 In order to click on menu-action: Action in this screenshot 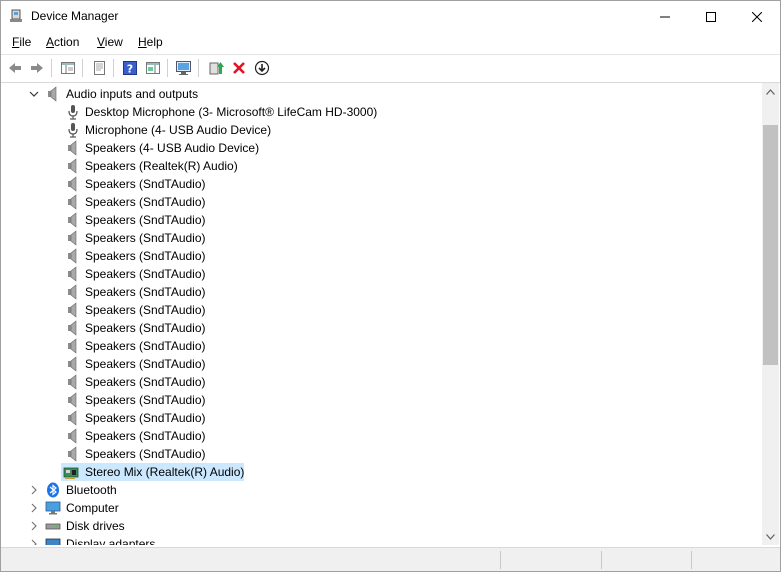, I will do `click(62, 42)`.